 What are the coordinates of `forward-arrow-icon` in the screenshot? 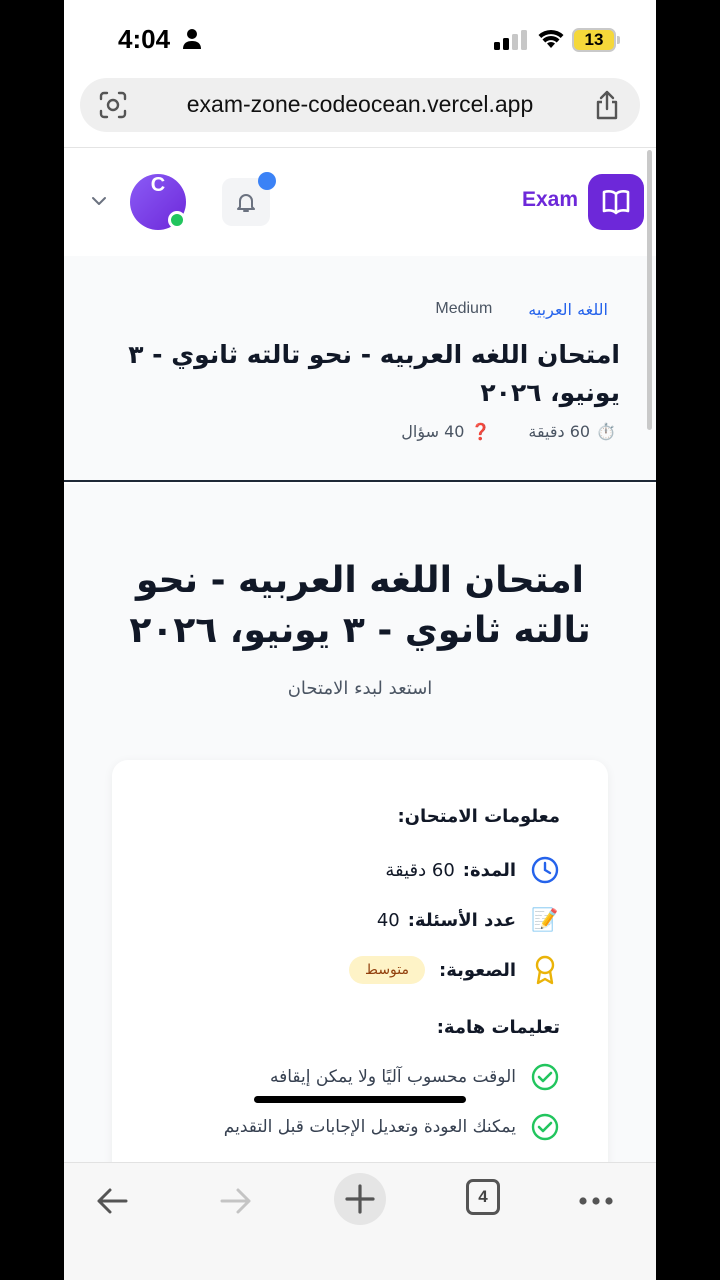 It's located at (236, 1201).